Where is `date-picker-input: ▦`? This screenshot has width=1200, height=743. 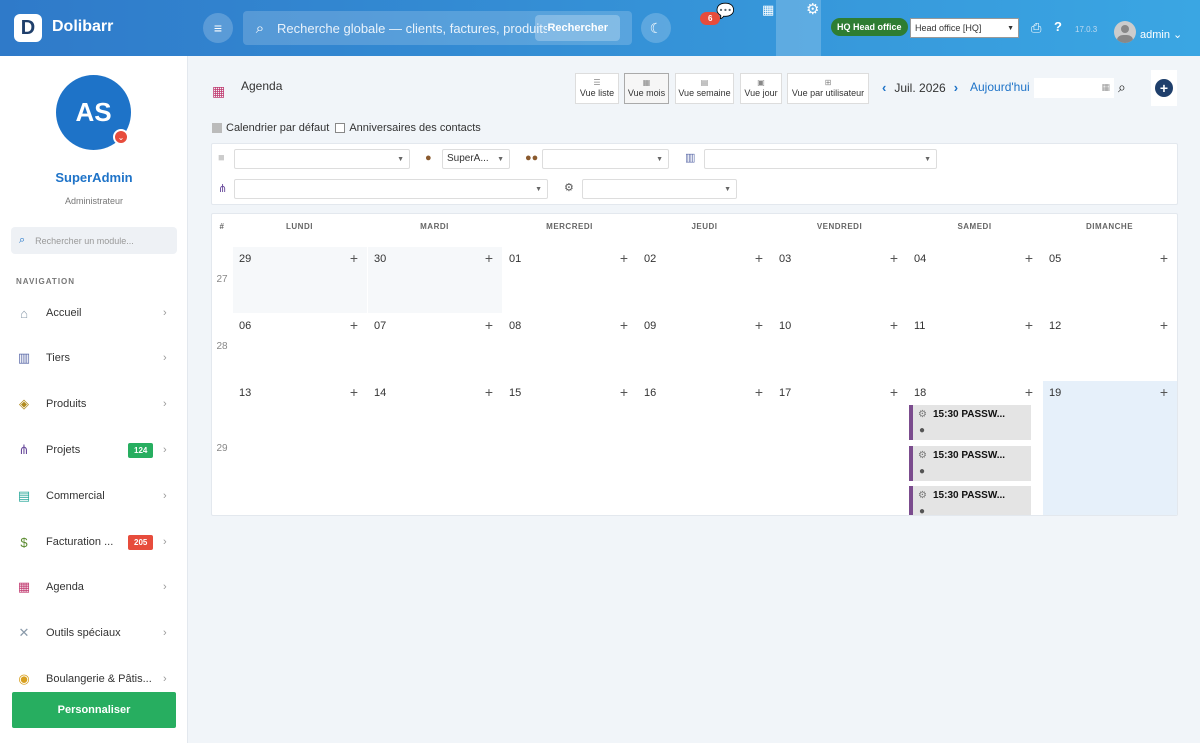 date-picker-input: ▦ is located at coordinates (1074, 88).